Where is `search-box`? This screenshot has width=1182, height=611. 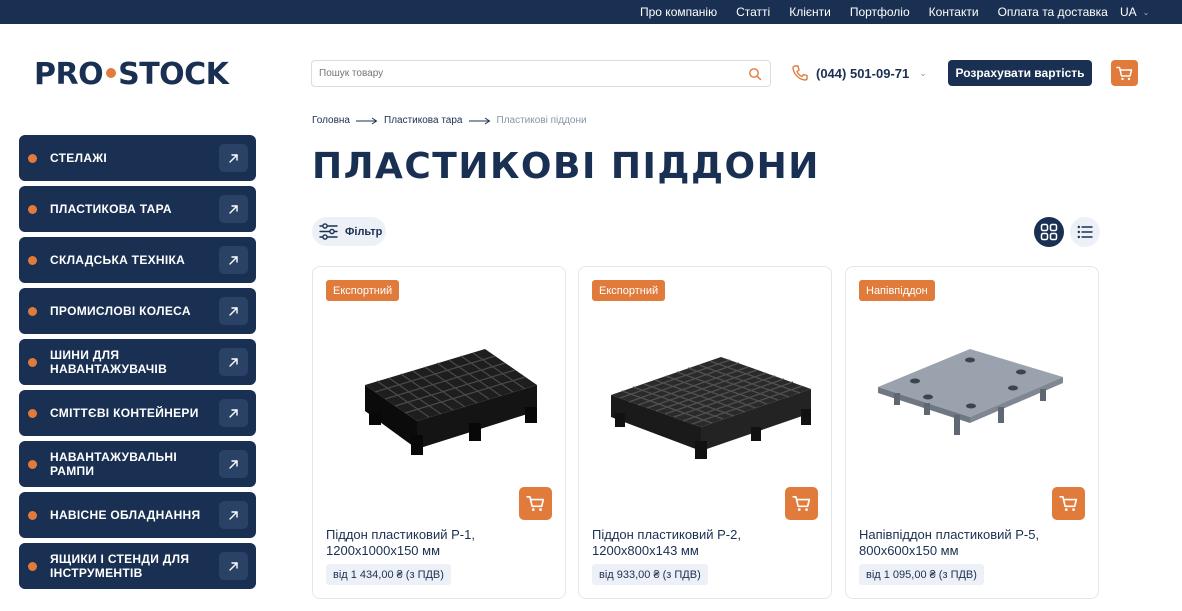 search-box is located at coordinates (541, 73).